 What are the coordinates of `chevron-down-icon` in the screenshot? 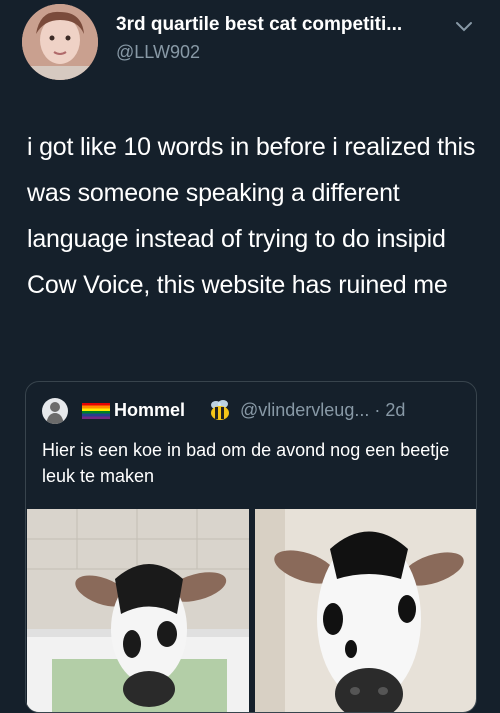 It's located at (464, 27).